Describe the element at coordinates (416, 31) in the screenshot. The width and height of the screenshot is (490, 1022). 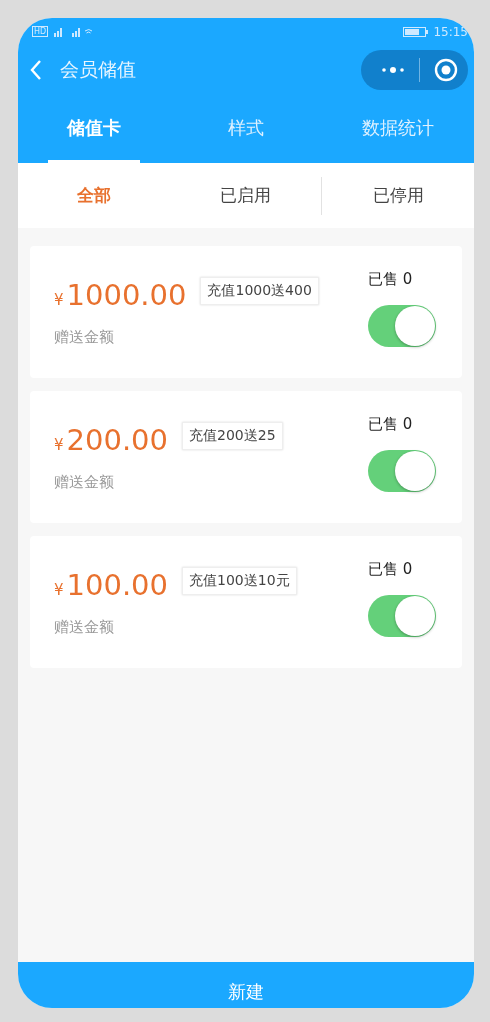
I see `battery-icon` at that location.